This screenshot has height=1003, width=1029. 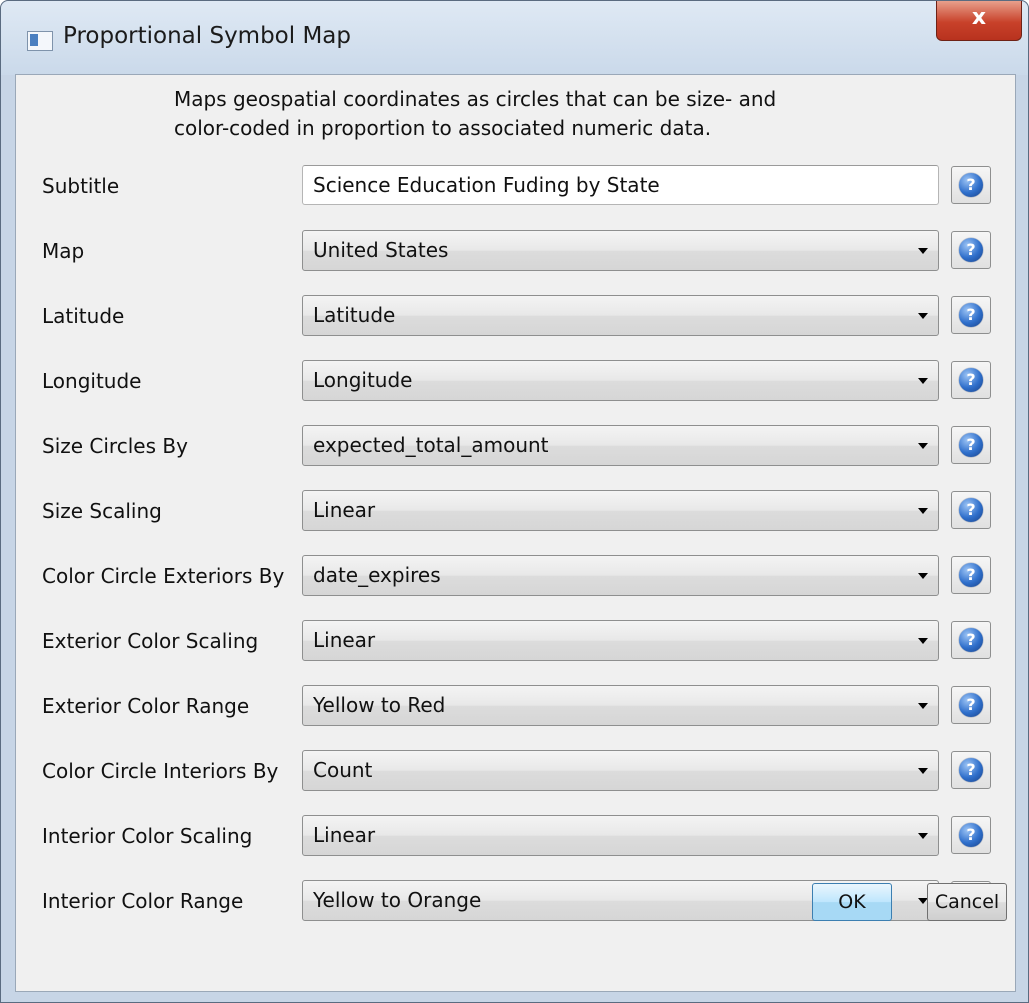 What do you see at coordinates (344, 640) in the screenshot?
I see `exterior-color-scaling-select-value: Linear` at bounding box center [344, 640].